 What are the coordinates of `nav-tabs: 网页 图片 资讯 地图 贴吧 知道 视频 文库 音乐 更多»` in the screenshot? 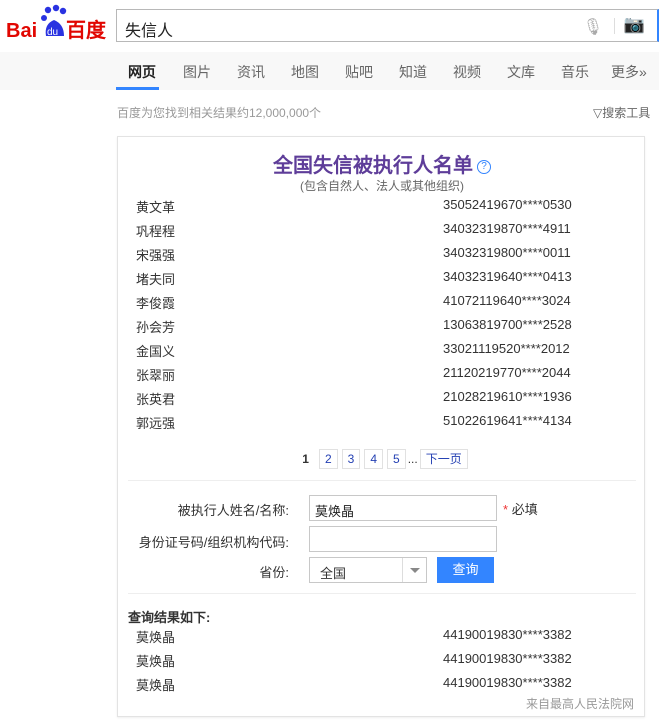 It's located at (329, 71).